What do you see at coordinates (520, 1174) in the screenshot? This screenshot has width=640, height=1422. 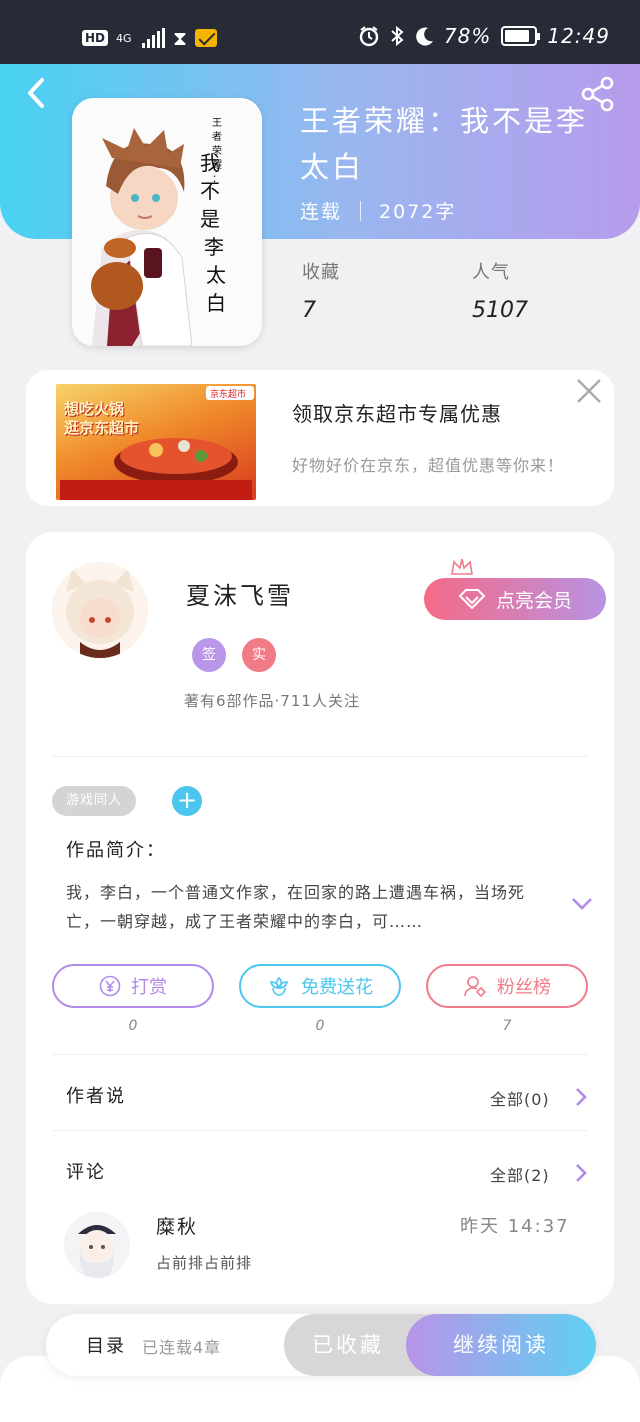 I see `comments-all: 全部(2)` at bounding box center [520, 1174].